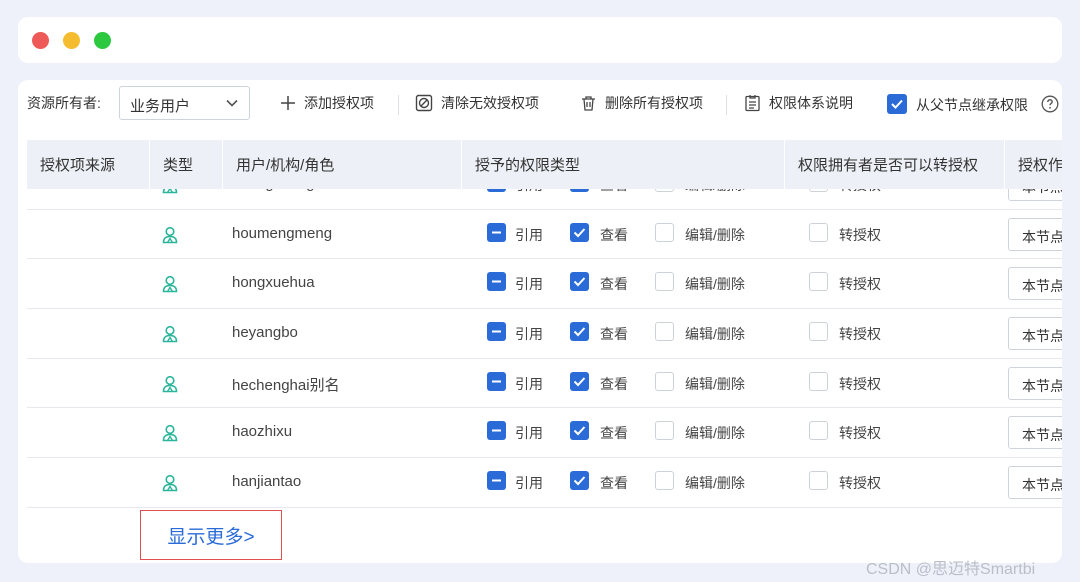 Image resolution: width=1080 pixels, height=582 pixels. I want to click on add-grant-button: 添加授权项, so click(327, 103).